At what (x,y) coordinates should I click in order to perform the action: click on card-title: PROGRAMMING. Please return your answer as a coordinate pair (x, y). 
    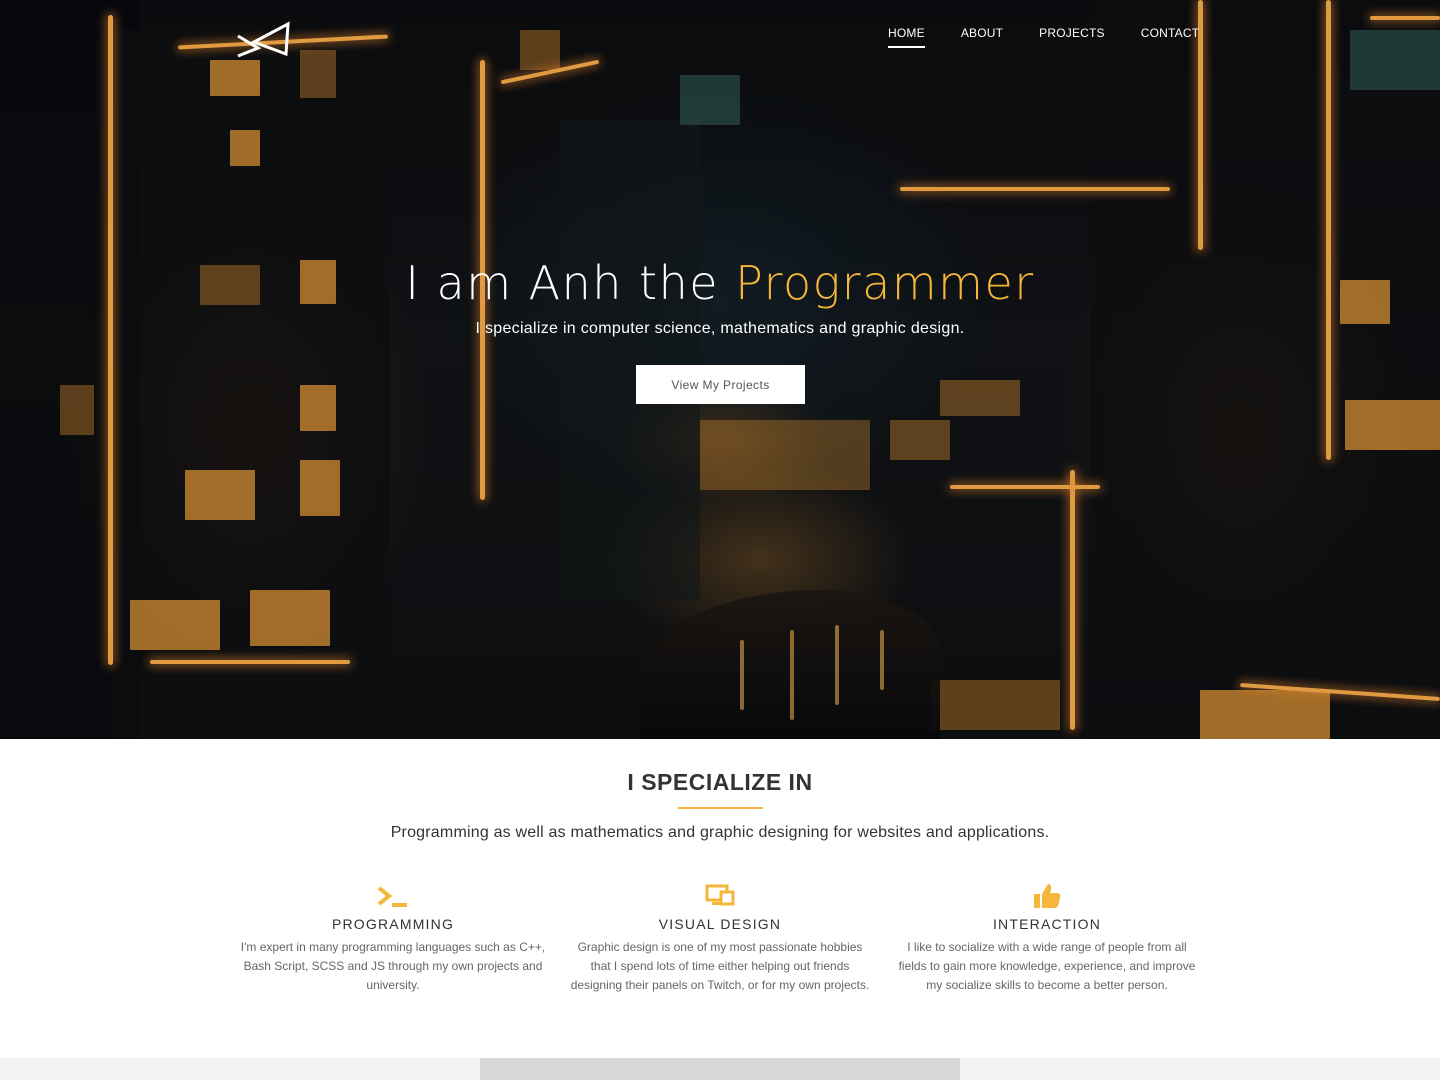
    Looking at the image, I should click on (393, 924).